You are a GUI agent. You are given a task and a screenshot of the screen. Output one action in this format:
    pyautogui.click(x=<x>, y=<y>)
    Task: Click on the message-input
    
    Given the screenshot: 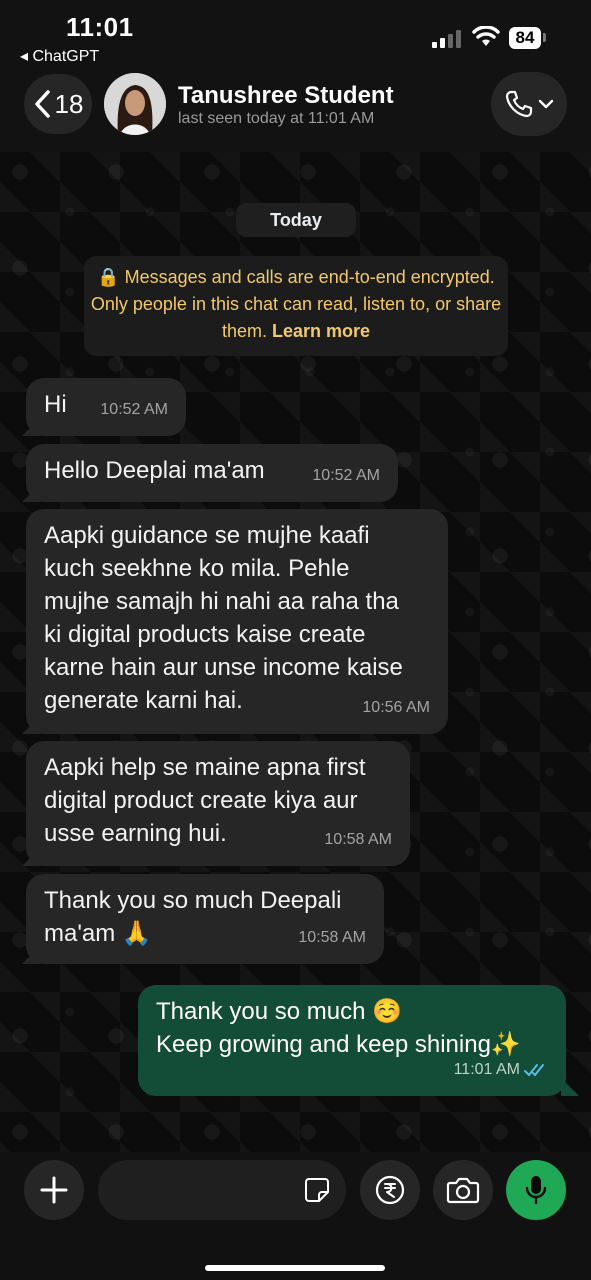 What is the action you would take?
    pyautogui.click(x=222, y=1190)
    